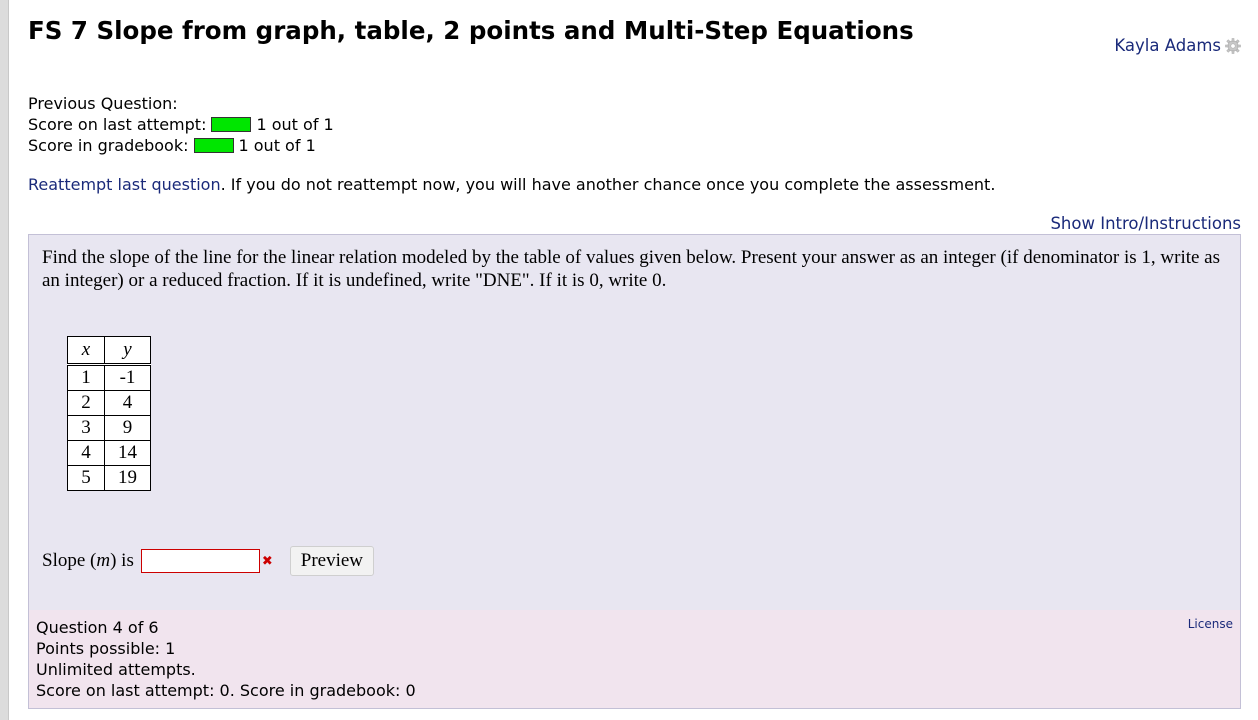 This screenshot has height=720, width=1258. What do you see at coordinates (267, 561) in the screenshot?
I see `incorrect-icon: ✖` at bounding box center [267, 561].